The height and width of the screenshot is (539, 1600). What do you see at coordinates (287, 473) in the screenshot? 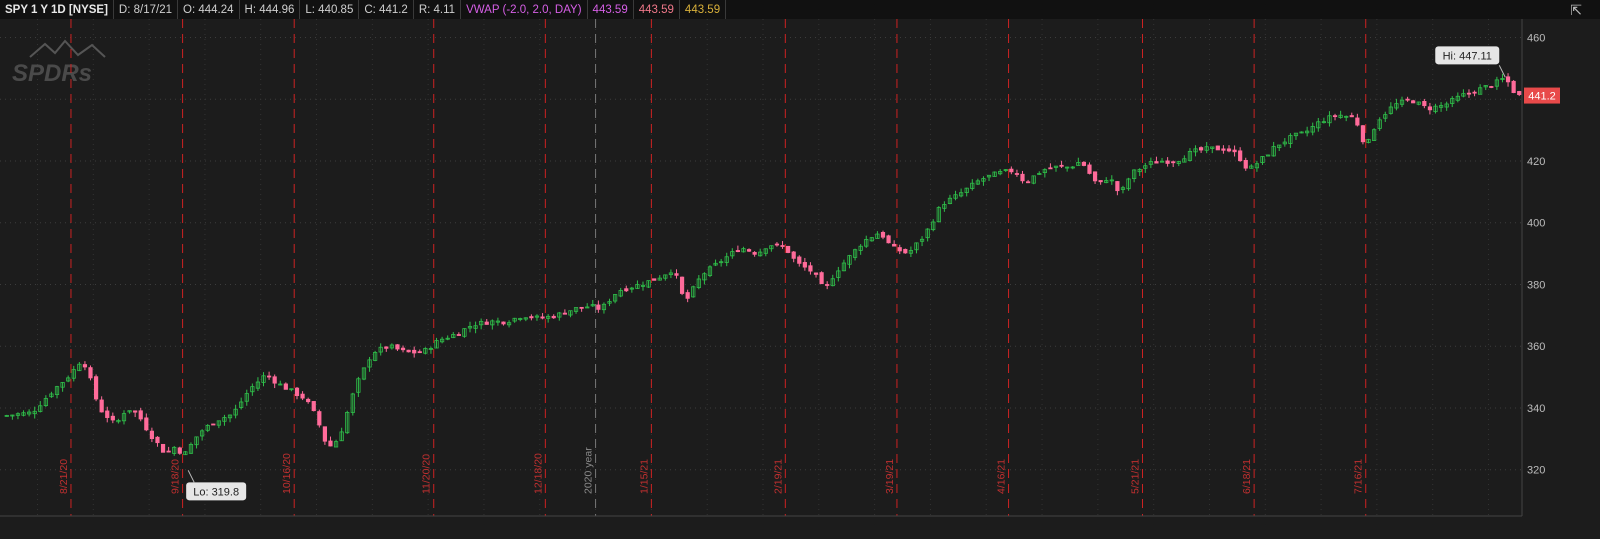
I see `date-label-2: 10/16/20` at bounding box center [287, 473].